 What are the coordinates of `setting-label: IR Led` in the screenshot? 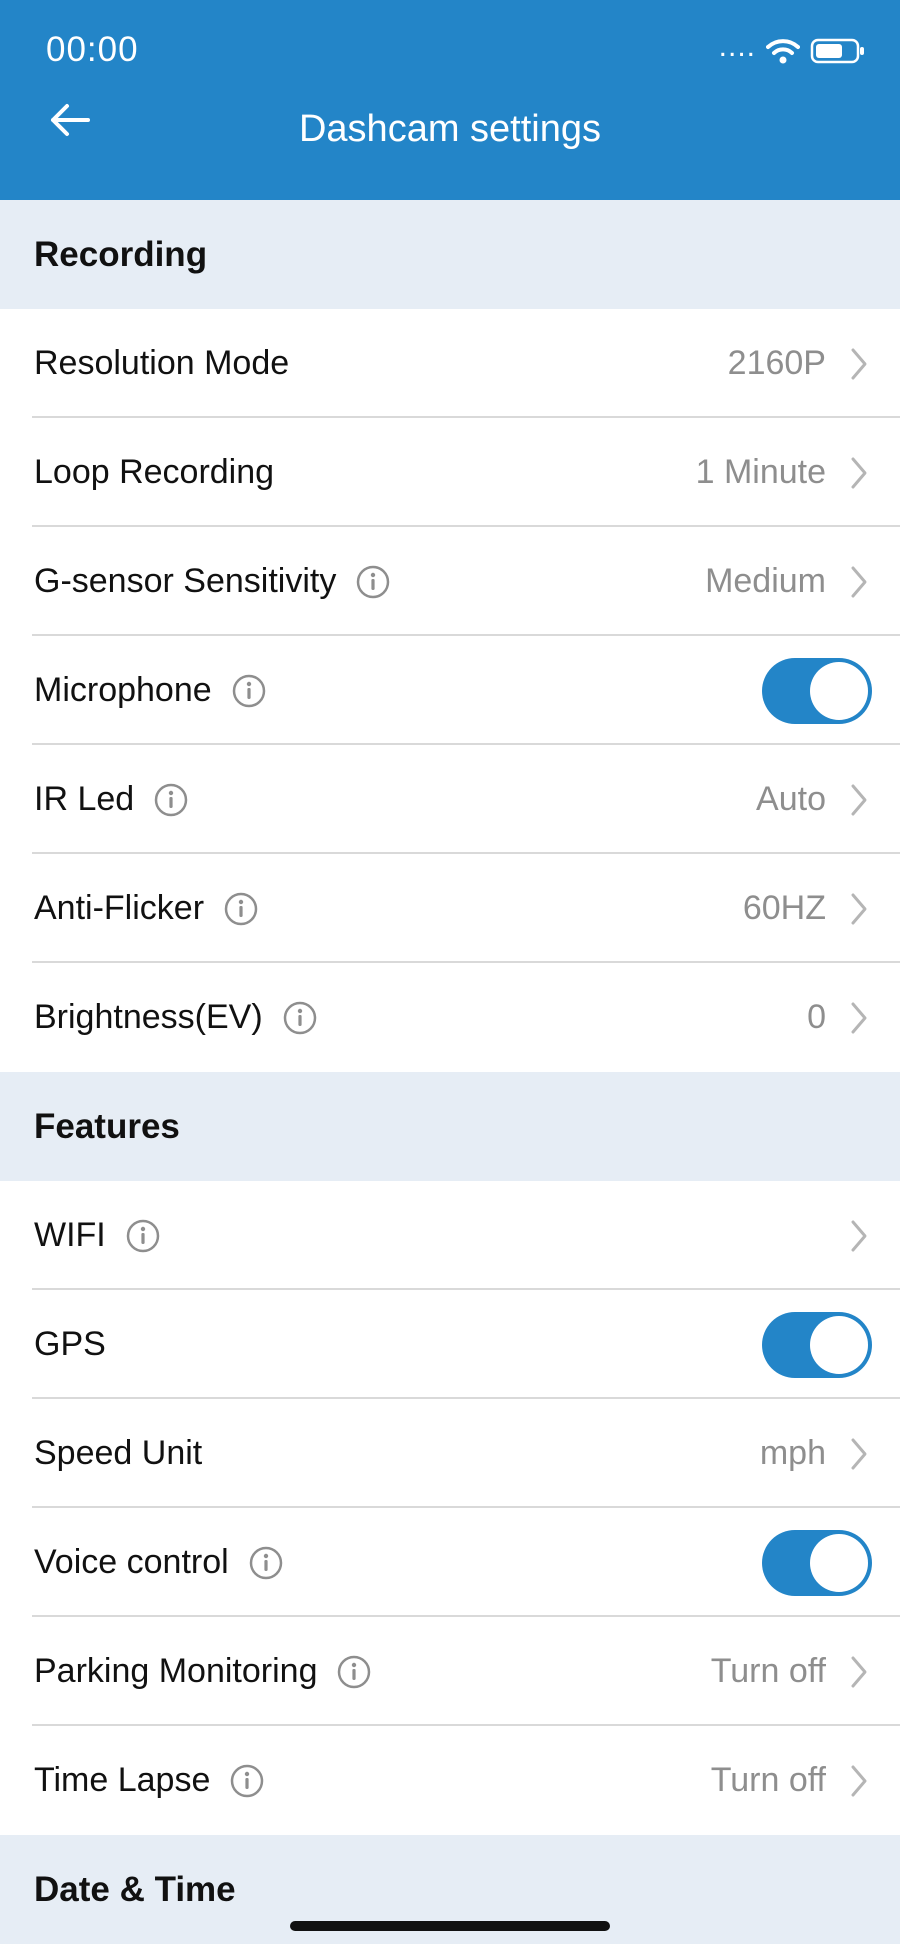 It's located at (84, 799).